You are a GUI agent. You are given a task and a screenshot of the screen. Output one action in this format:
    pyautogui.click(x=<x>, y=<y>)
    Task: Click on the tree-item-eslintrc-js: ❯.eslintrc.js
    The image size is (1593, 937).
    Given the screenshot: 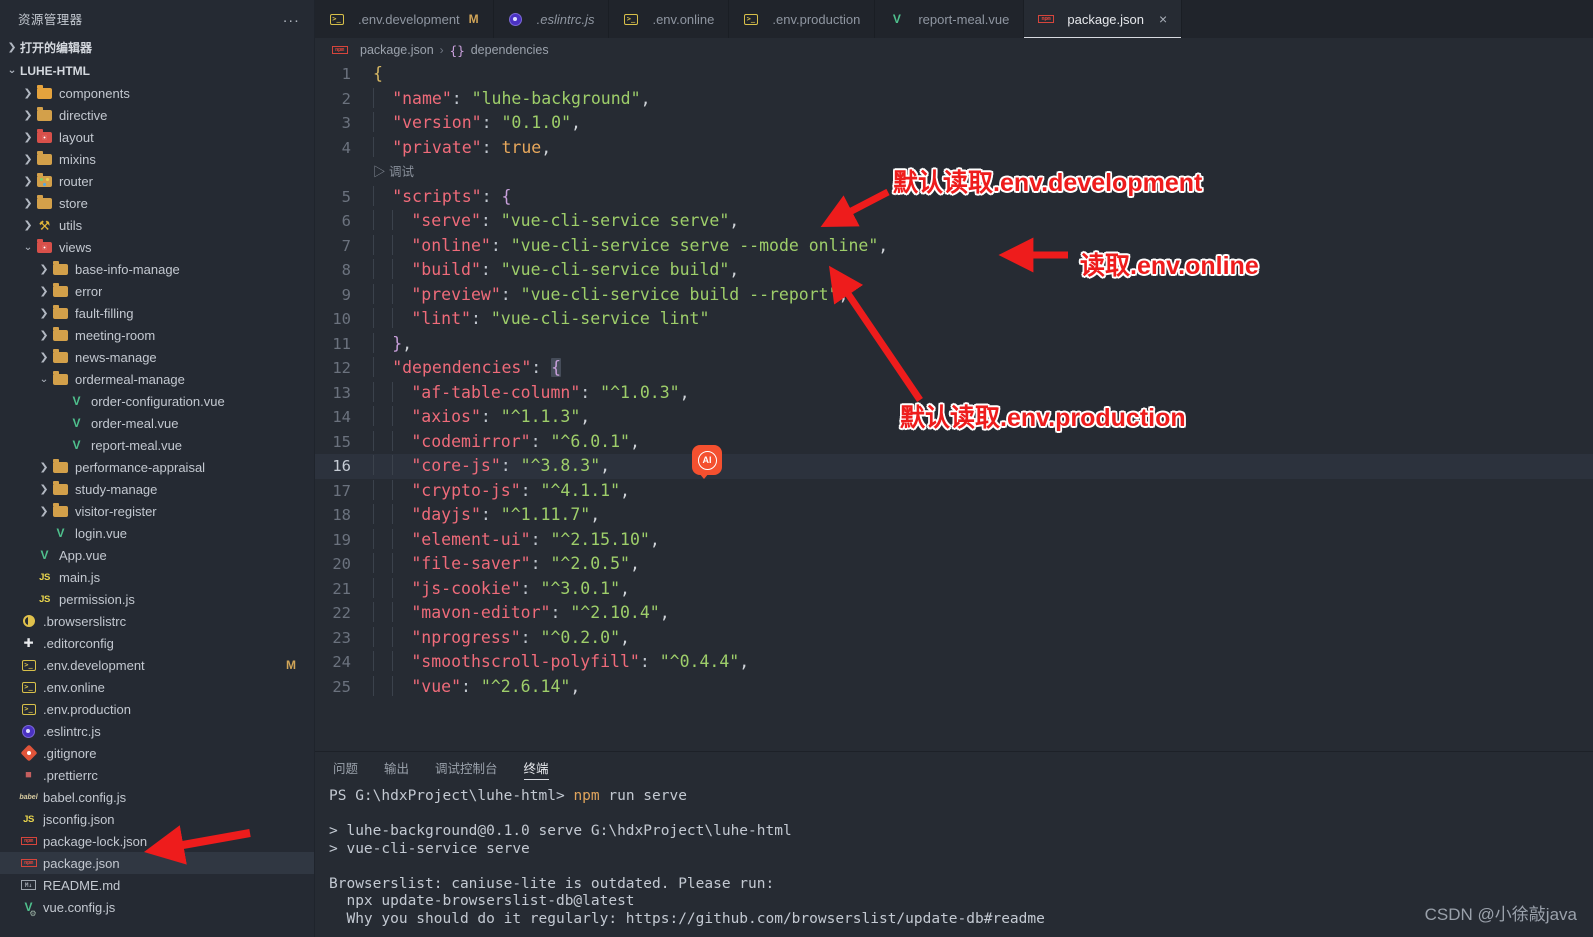 What is the action you would take?
    pyautogui.click(x=157, y=731)
    